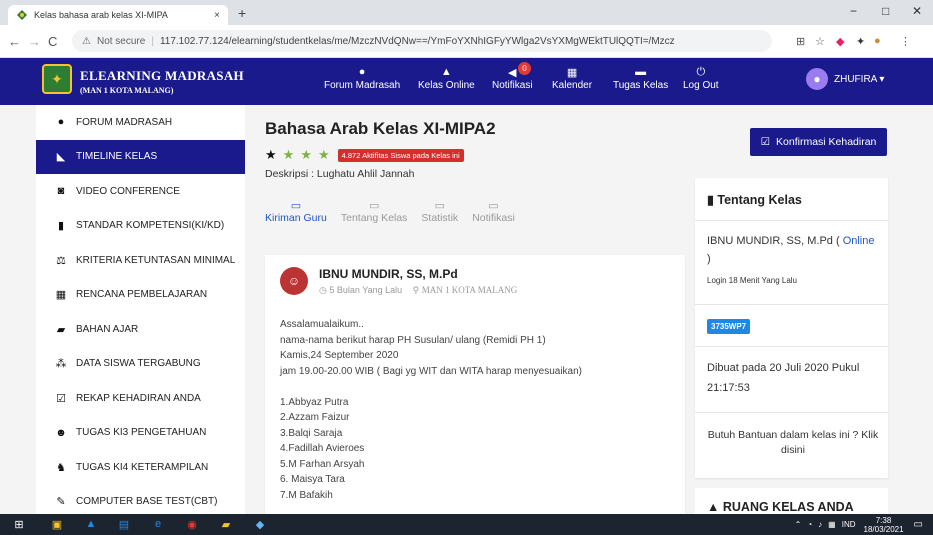 The height and width of the screenshot is (535, 933). What do you see at coordinates (849, 524) in the screenshot?
I see `language-indicator: IND` at bounding box center [849, 524].